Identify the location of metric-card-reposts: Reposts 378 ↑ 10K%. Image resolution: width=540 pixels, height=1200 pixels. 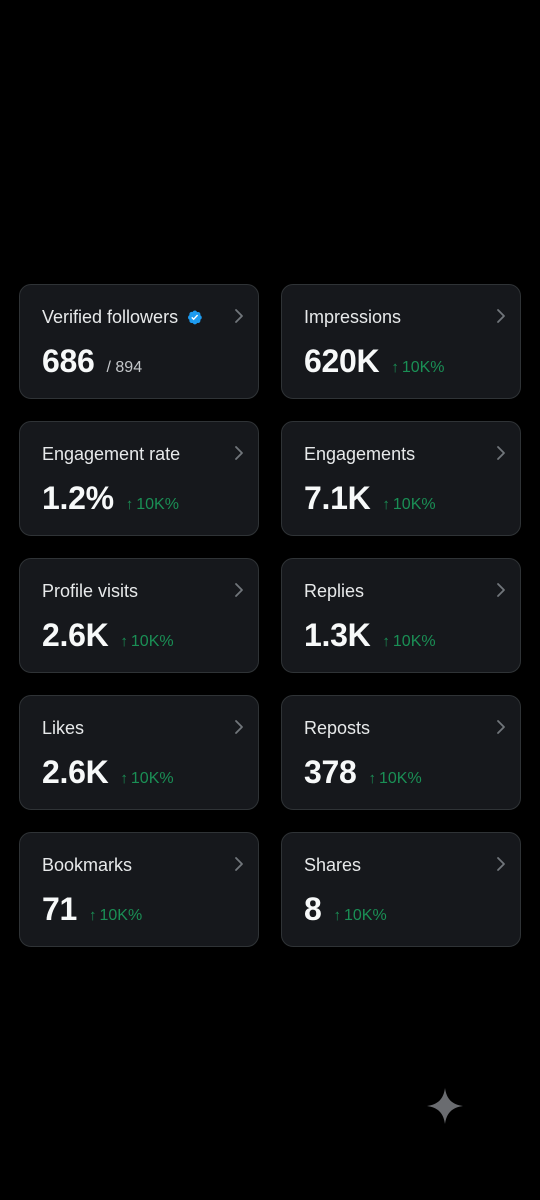
(401, 752).